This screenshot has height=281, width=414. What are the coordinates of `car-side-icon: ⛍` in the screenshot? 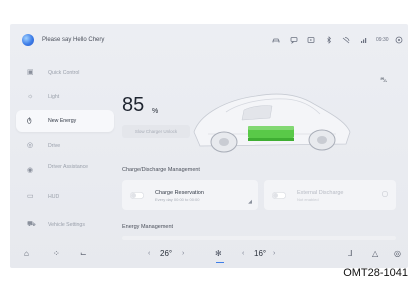 It's located at (383, 80).